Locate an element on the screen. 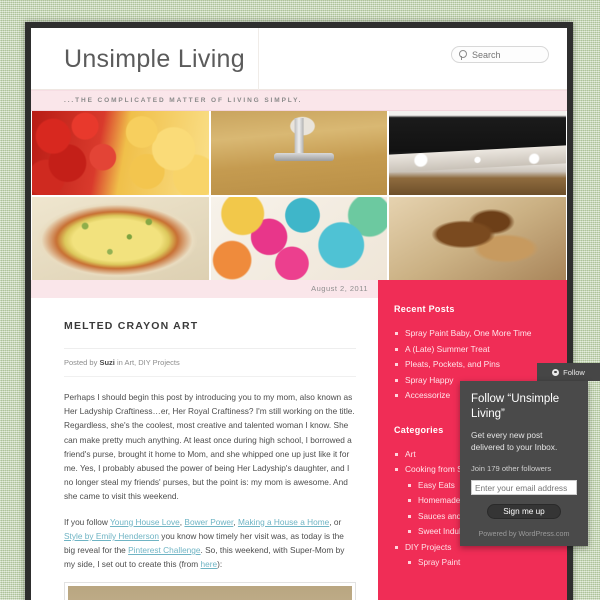 The height and width of the screenshot is (600, 600). post-author: Suzi is located at coordinates (106, 362).